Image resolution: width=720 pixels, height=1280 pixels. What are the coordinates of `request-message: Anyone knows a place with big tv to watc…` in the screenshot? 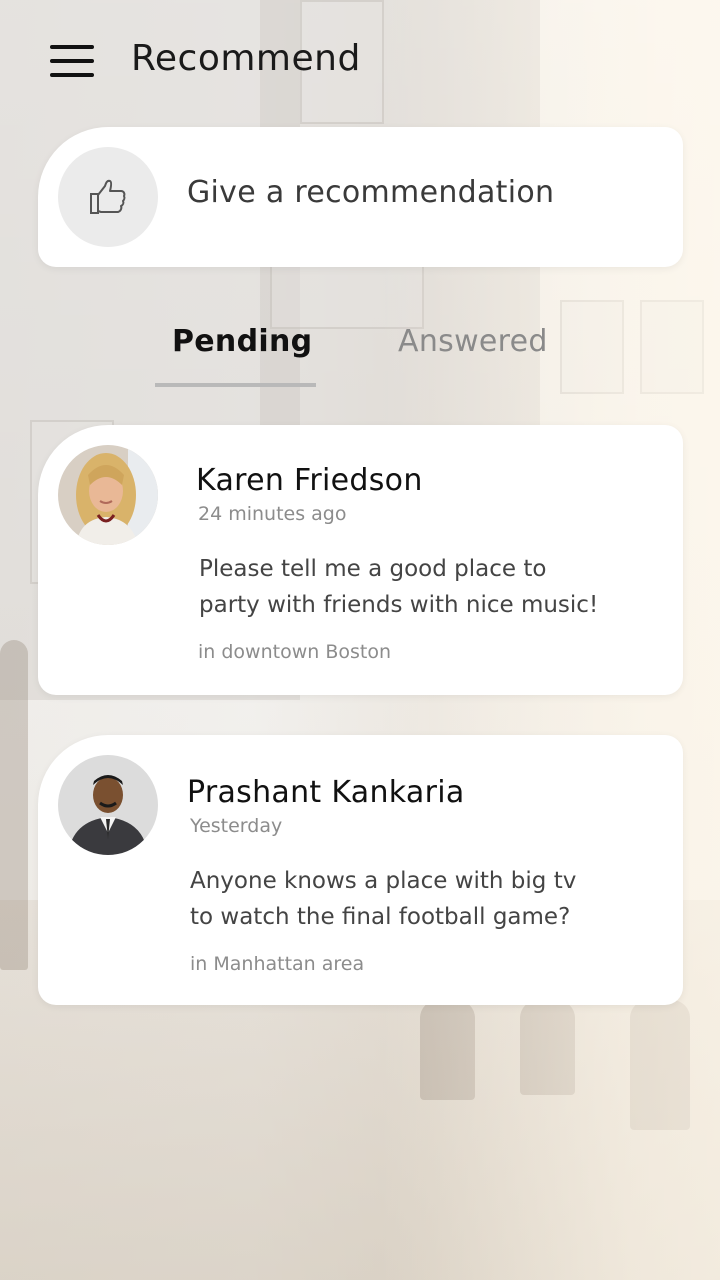 It's located at (405, 899).